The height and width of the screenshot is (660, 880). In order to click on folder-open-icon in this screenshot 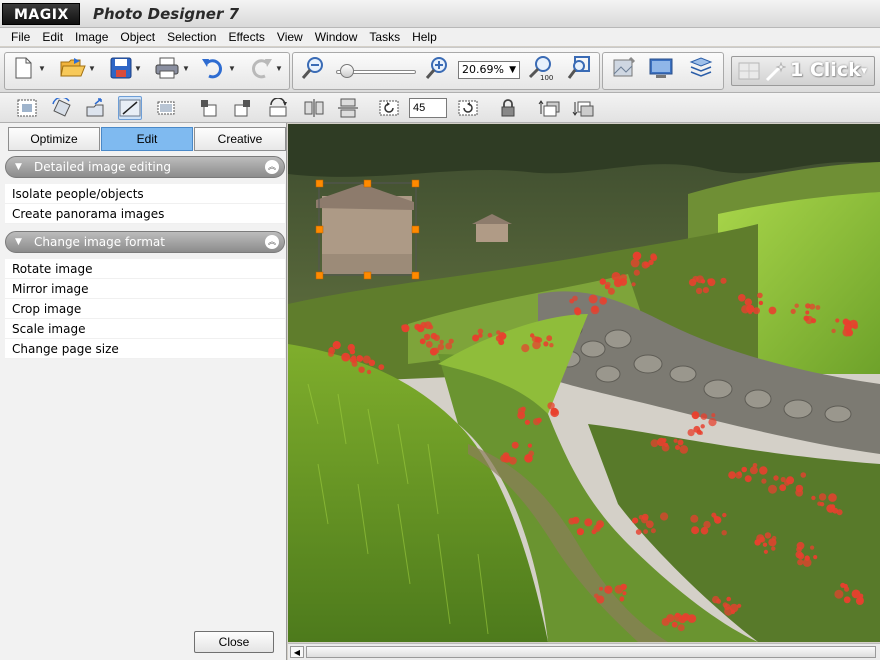, I will do `click(73, 67)`.